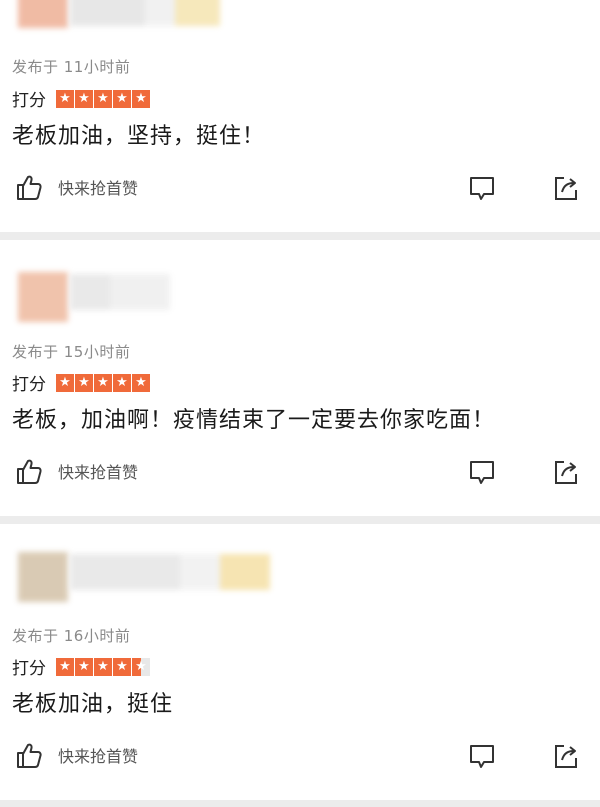 The height and width of the screenshot is (807, 600). What do you see at coordinates (141, 666) in the screenshot?
I see `half-star-icon: ★` at bounding box center [141, 666].